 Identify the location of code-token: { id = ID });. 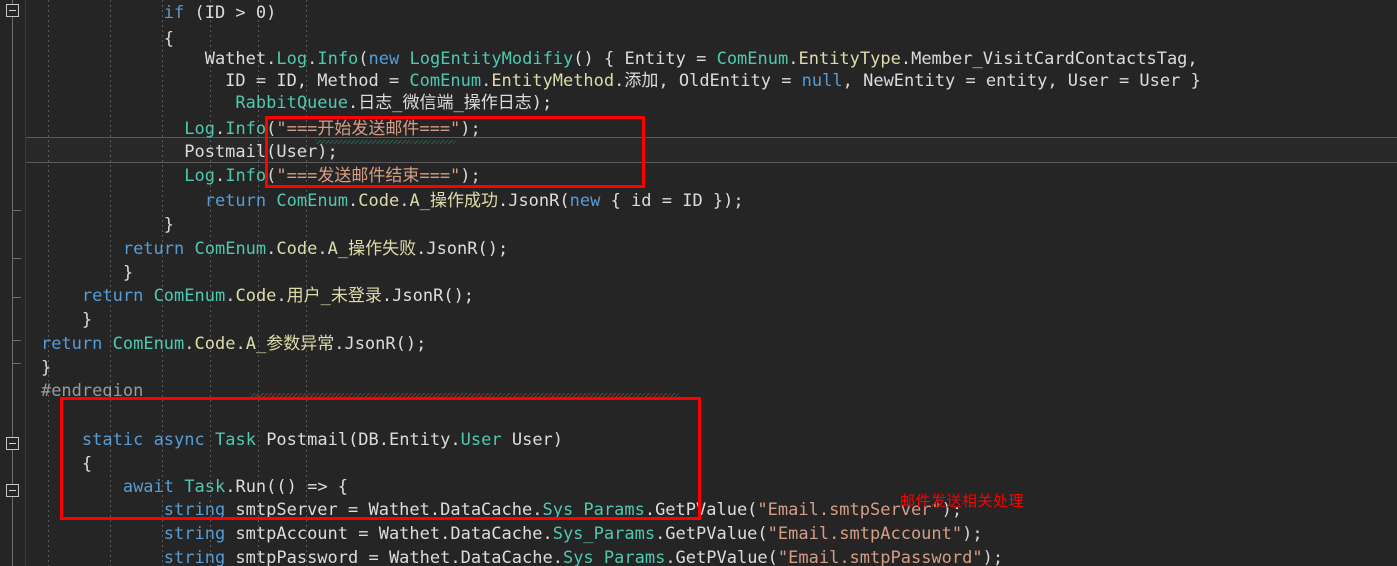
(672, 201).